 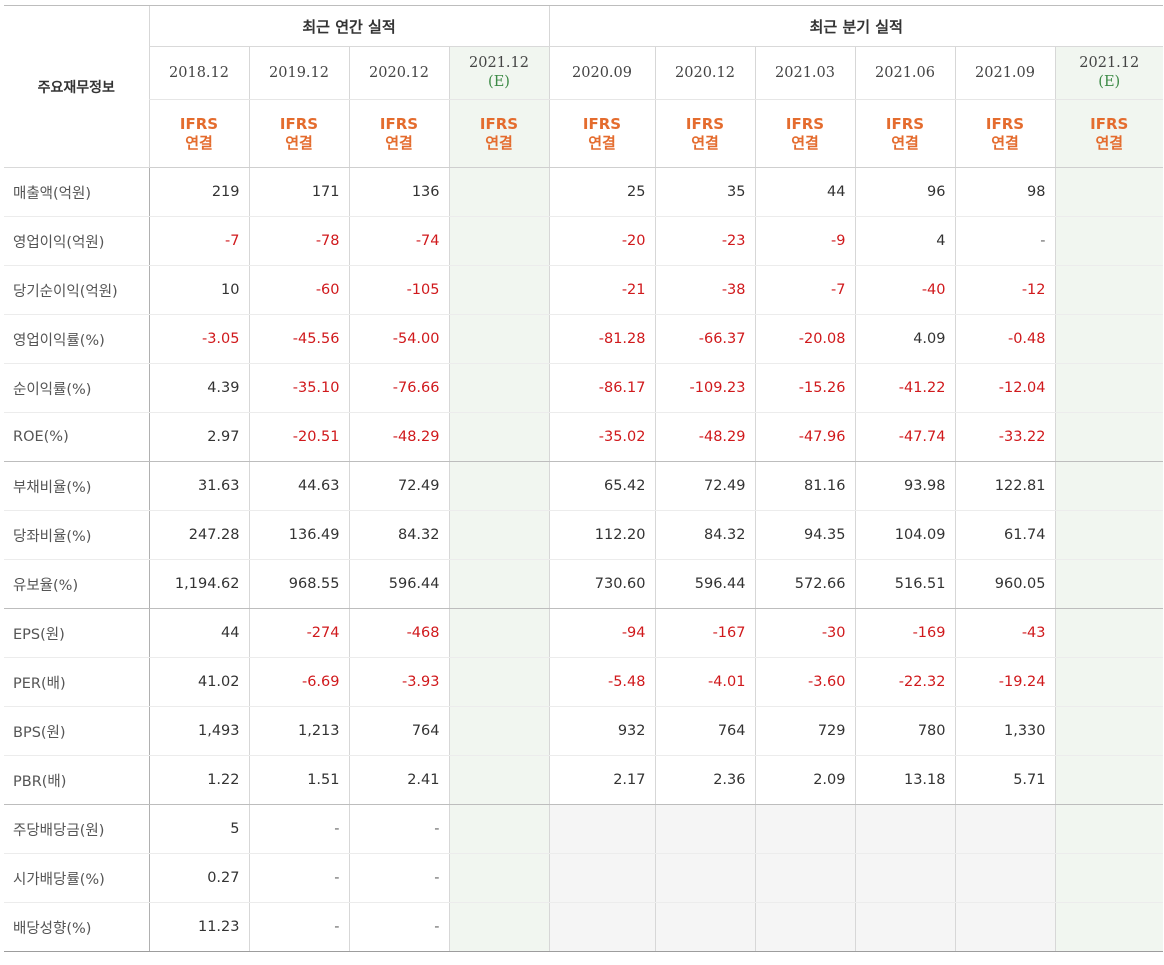 What do you see at coordinates (904, 339) in the screenshot?
I see `table-cell: 4.09` at bounding box center [904, 339].